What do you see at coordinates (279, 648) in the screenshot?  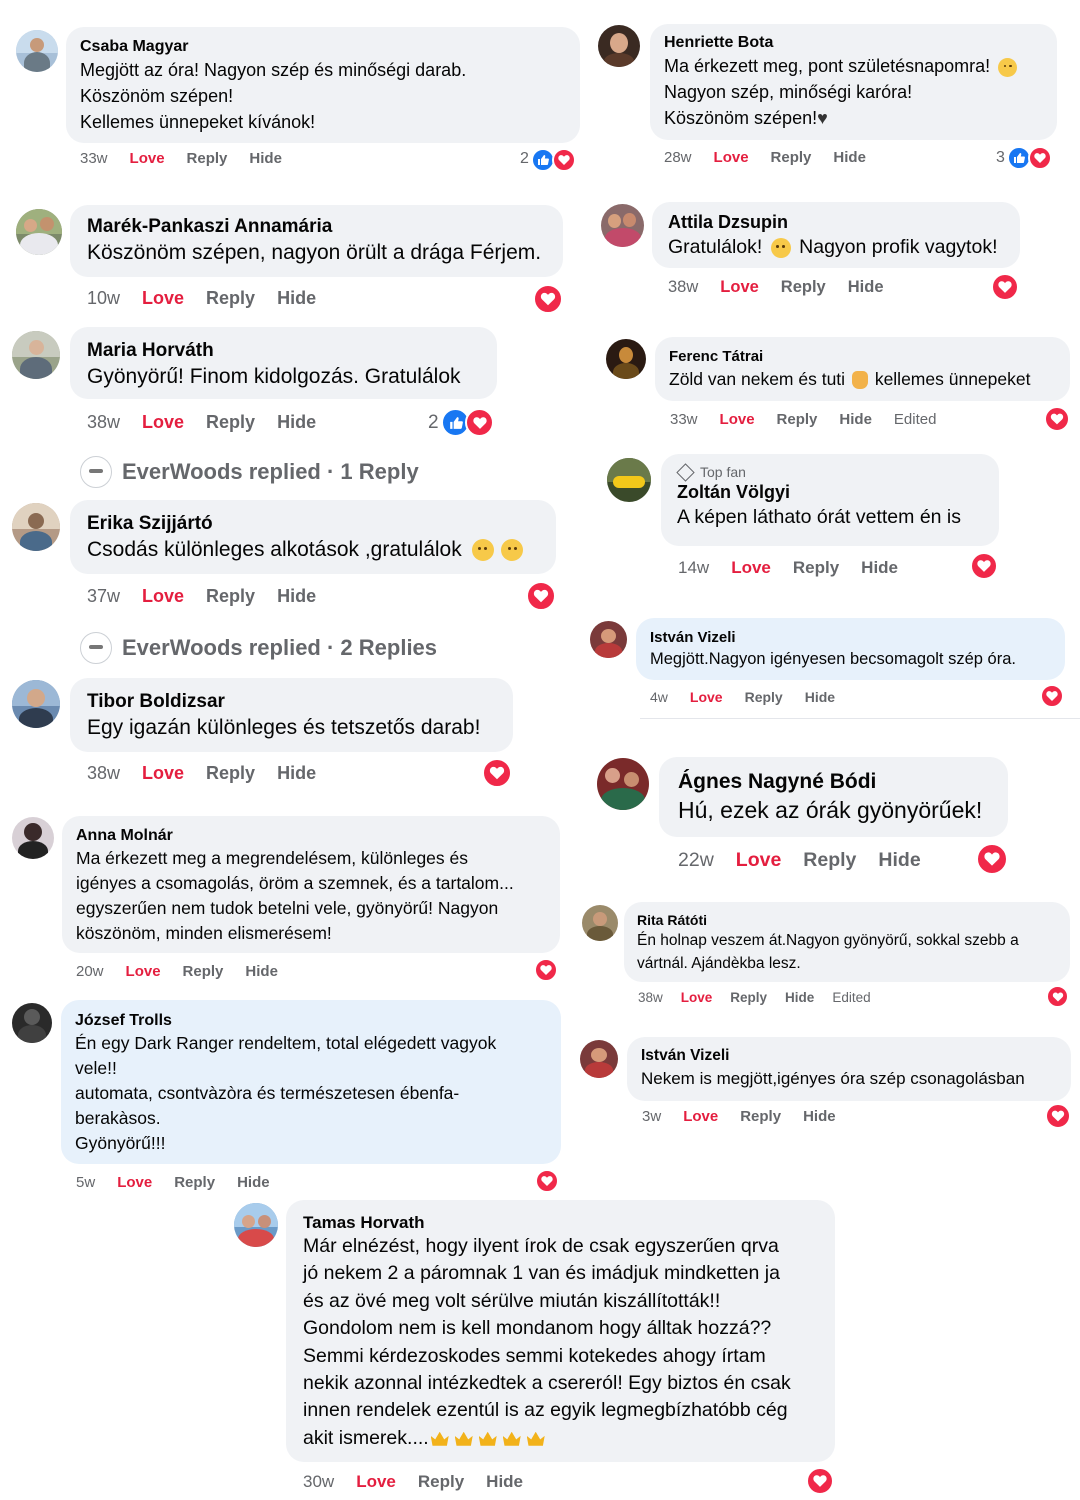 I see `replies-label: EverWoods replied · 2 Replies` at bounding box center [279, 648].